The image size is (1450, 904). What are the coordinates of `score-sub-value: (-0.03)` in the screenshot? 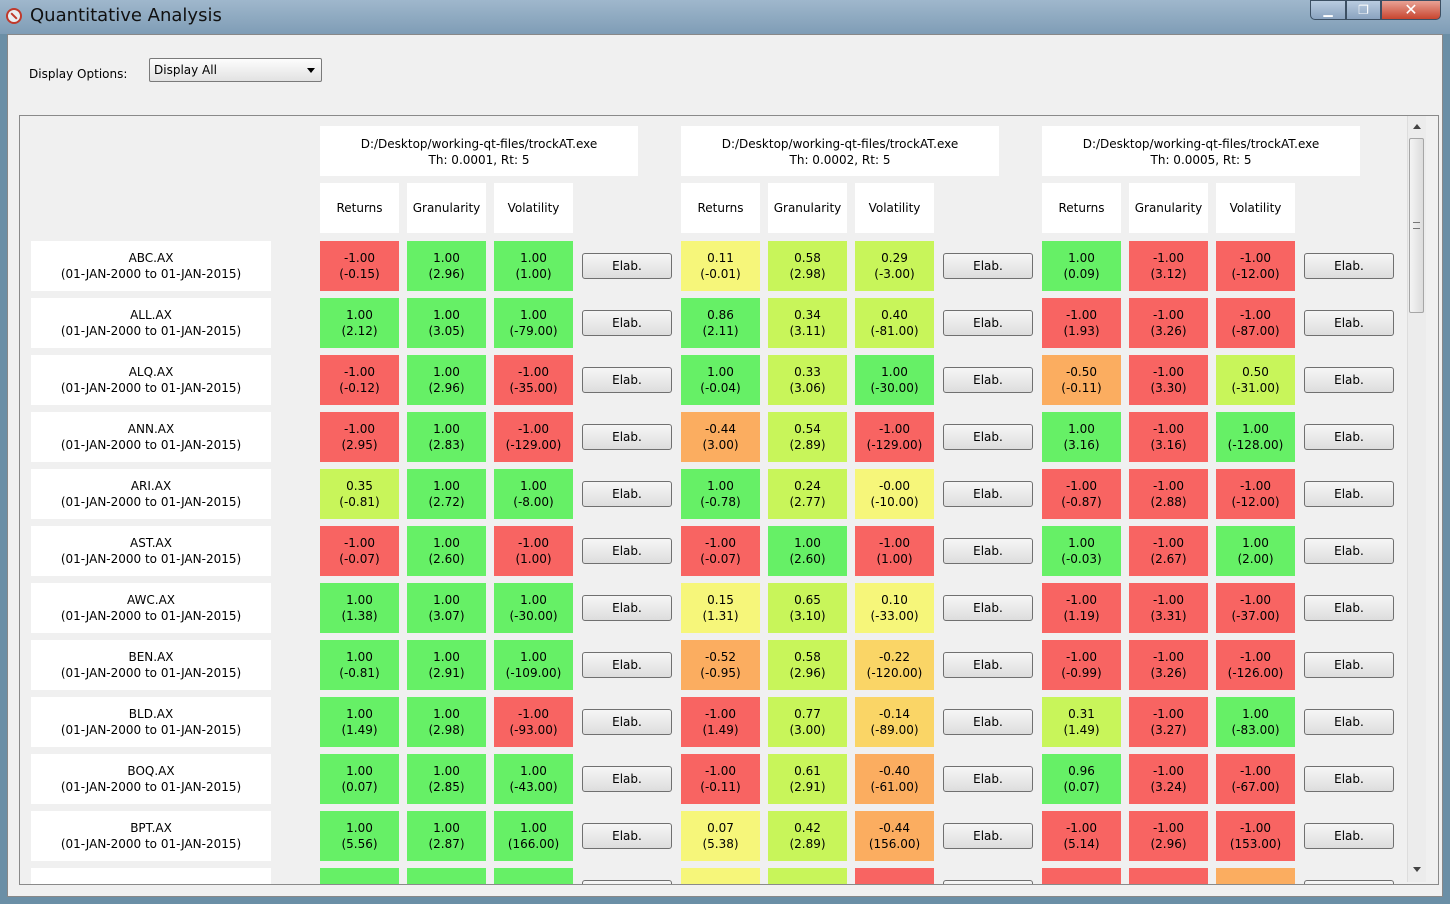 It's located at (1081, 559).